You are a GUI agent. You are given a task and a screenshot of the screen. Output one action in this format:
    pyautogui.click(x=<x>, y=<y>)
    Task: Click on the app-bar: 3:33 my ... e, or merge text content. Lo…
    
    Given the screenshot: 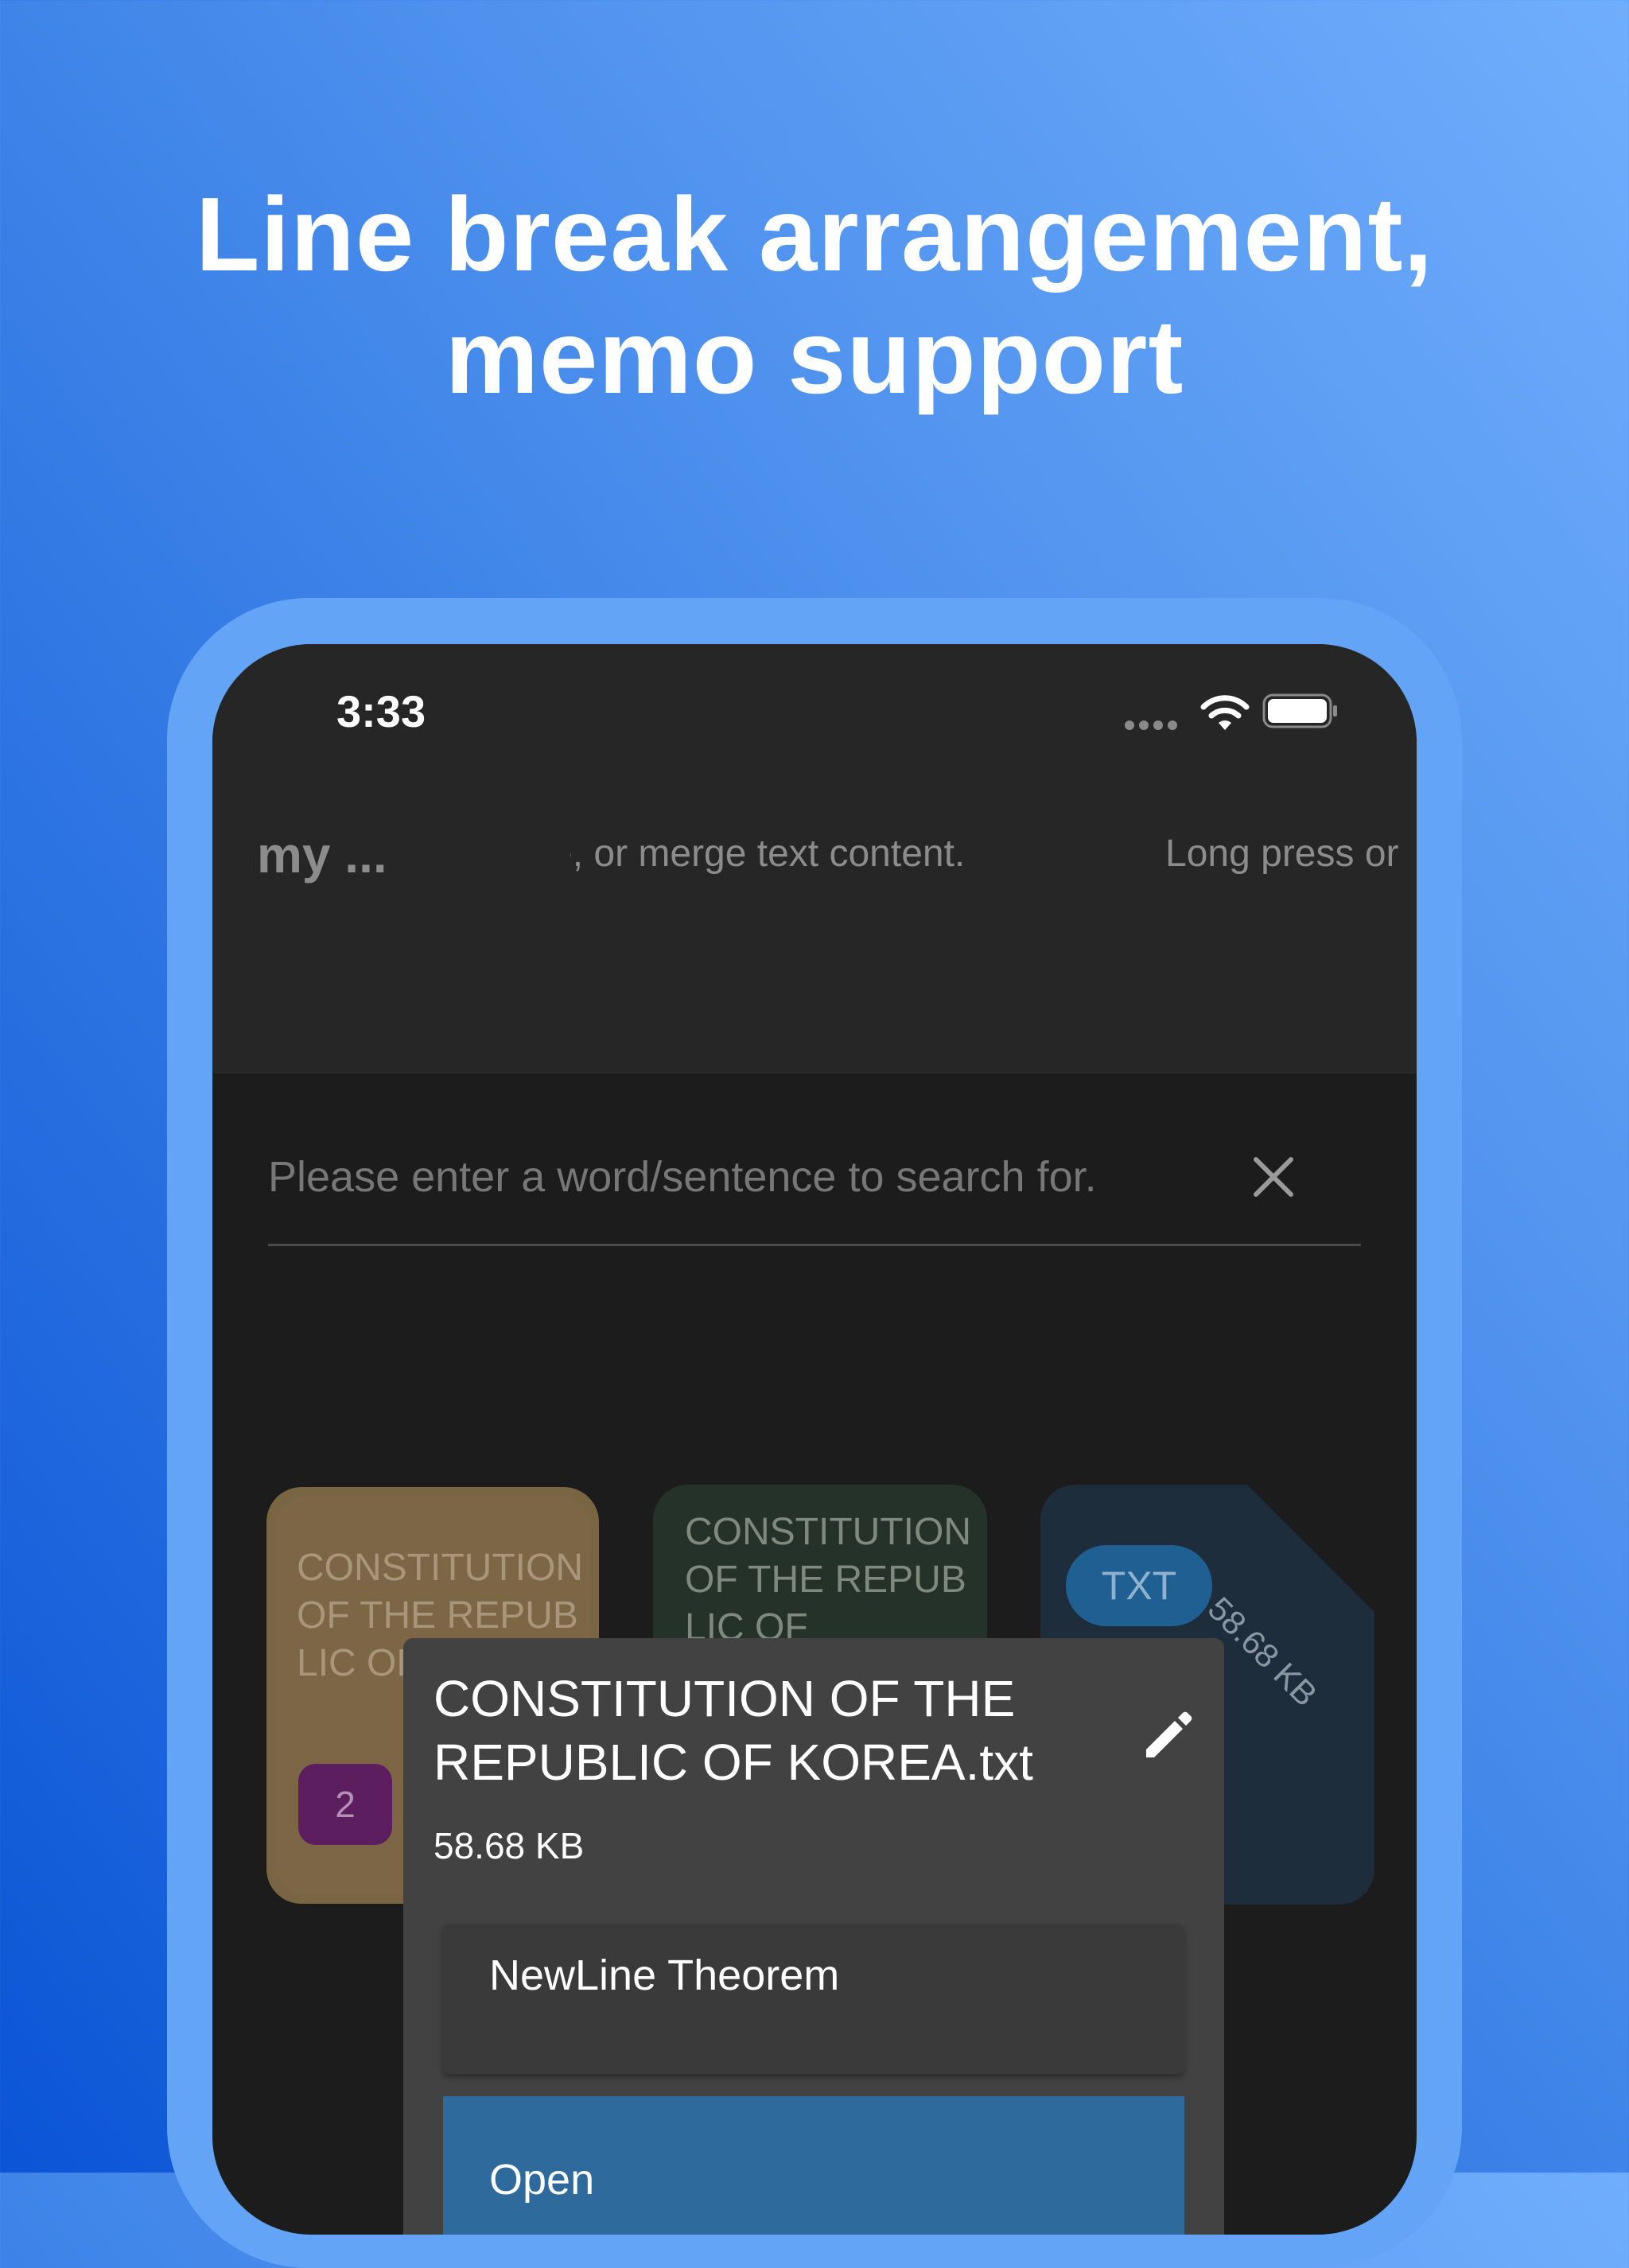 What is the action you would take?
    pyautogui.click(x=814, y=859)
    